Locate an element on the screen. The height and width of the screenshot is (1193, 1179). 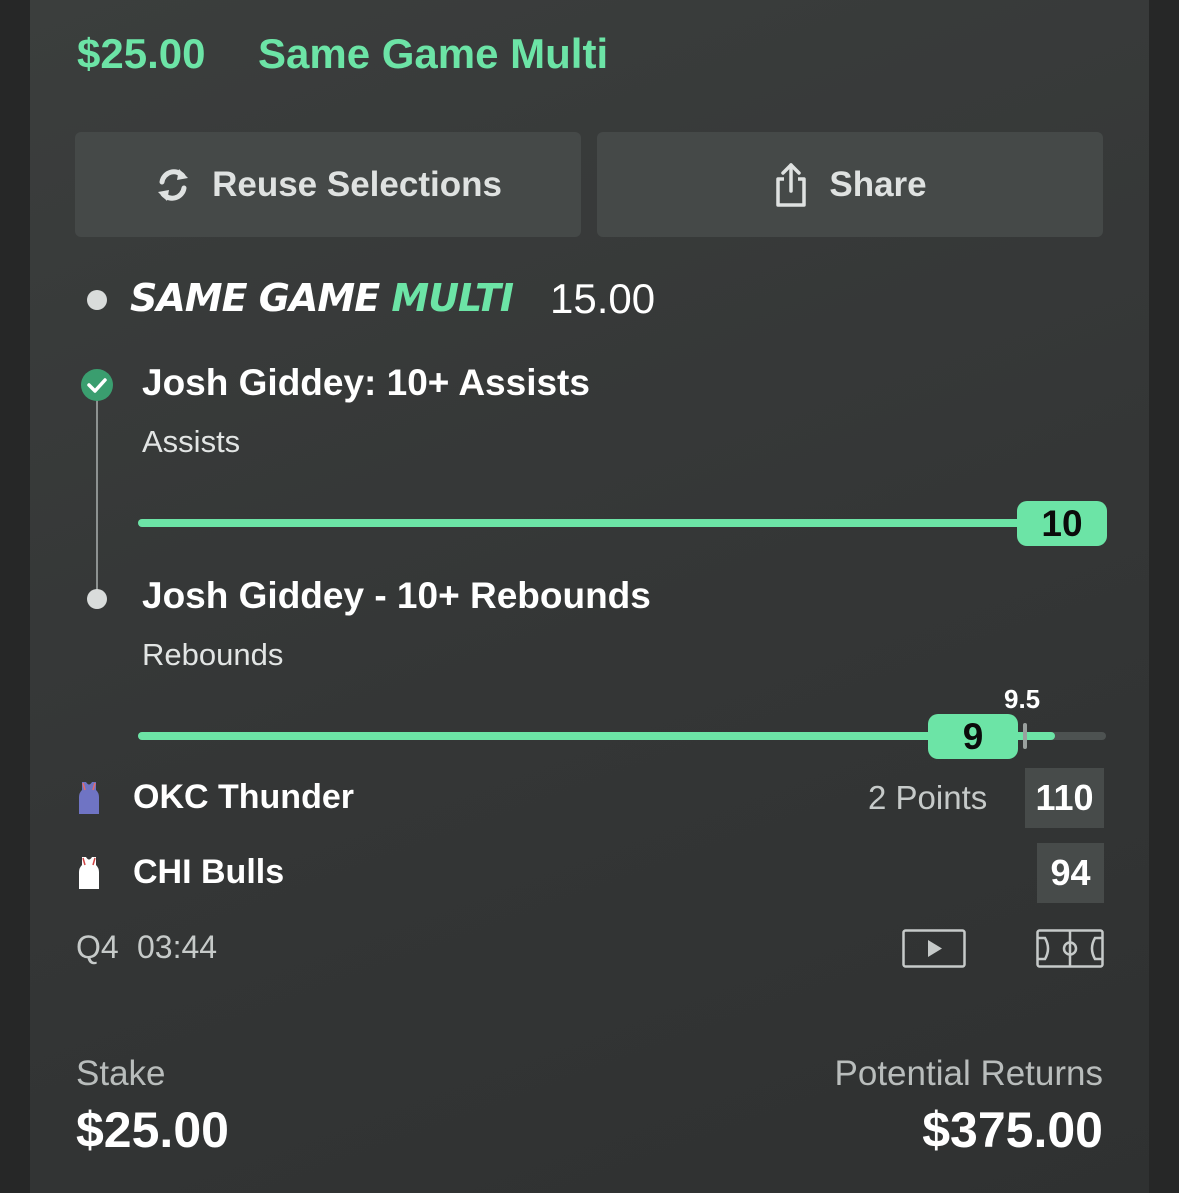
check-circle-icon is located at coordinates (97, 385).